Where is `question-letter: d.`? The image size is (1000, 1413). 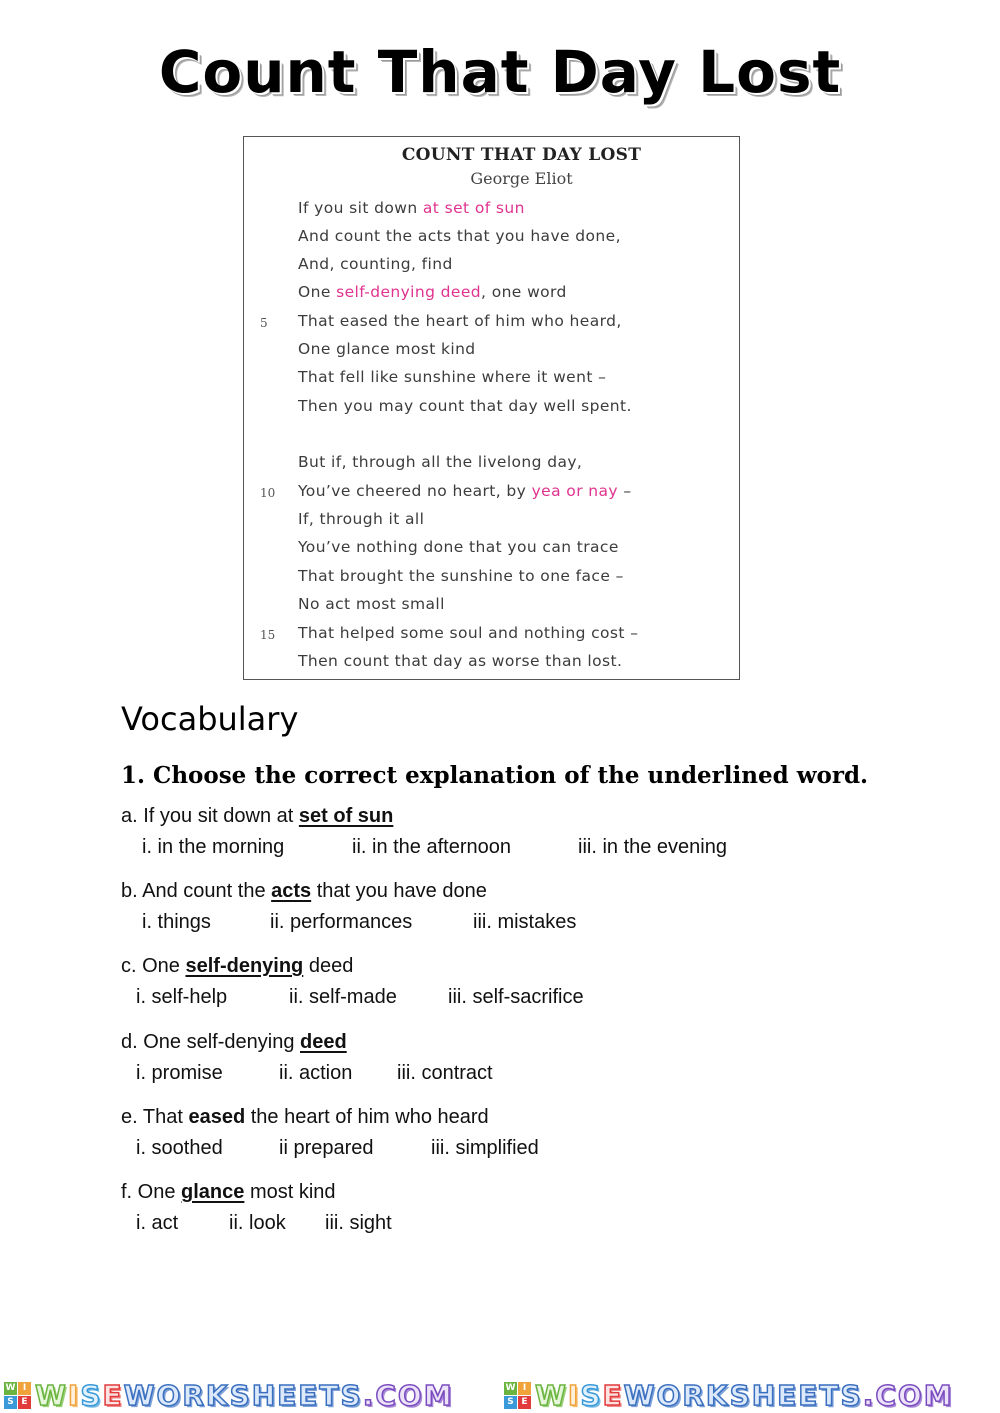 question-letter: d. is located at coordinates (132, 1042).